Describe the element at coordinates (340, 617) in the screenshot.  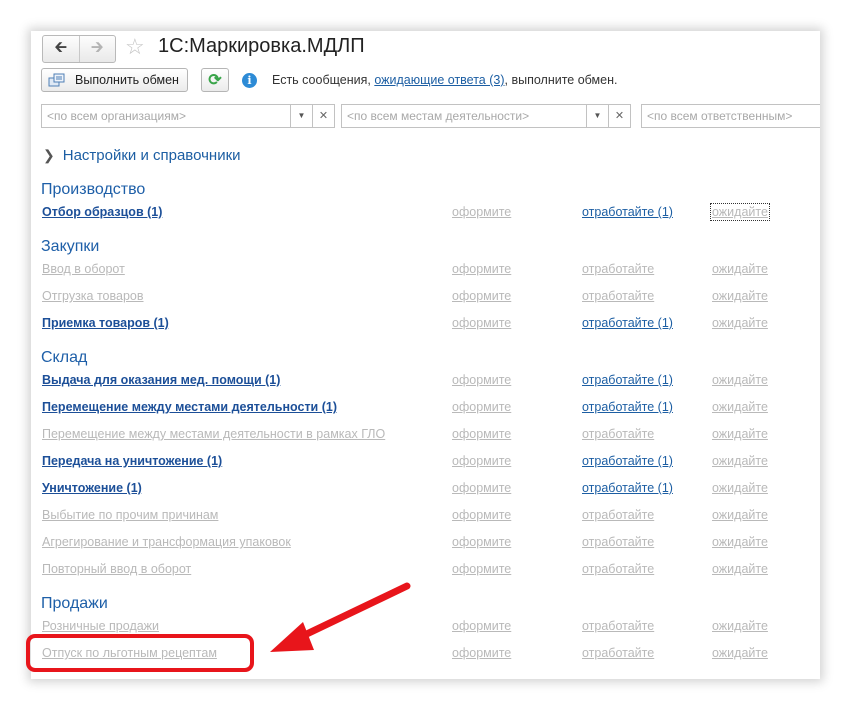
I see `annotation-arrow-icon` at that location.